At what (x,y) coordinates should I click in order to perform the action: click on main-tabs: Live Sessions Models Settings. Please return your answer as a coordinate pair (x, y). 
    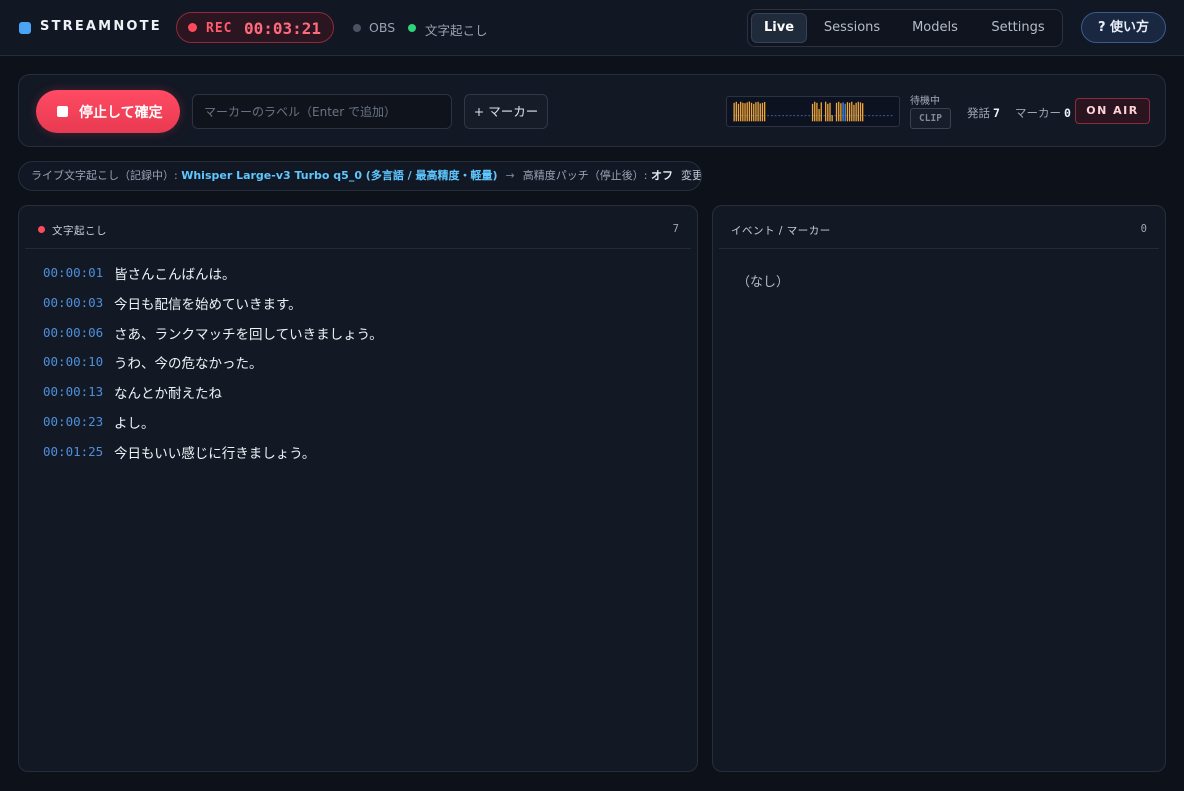
    Looking at the image, I should click on (905, 28).